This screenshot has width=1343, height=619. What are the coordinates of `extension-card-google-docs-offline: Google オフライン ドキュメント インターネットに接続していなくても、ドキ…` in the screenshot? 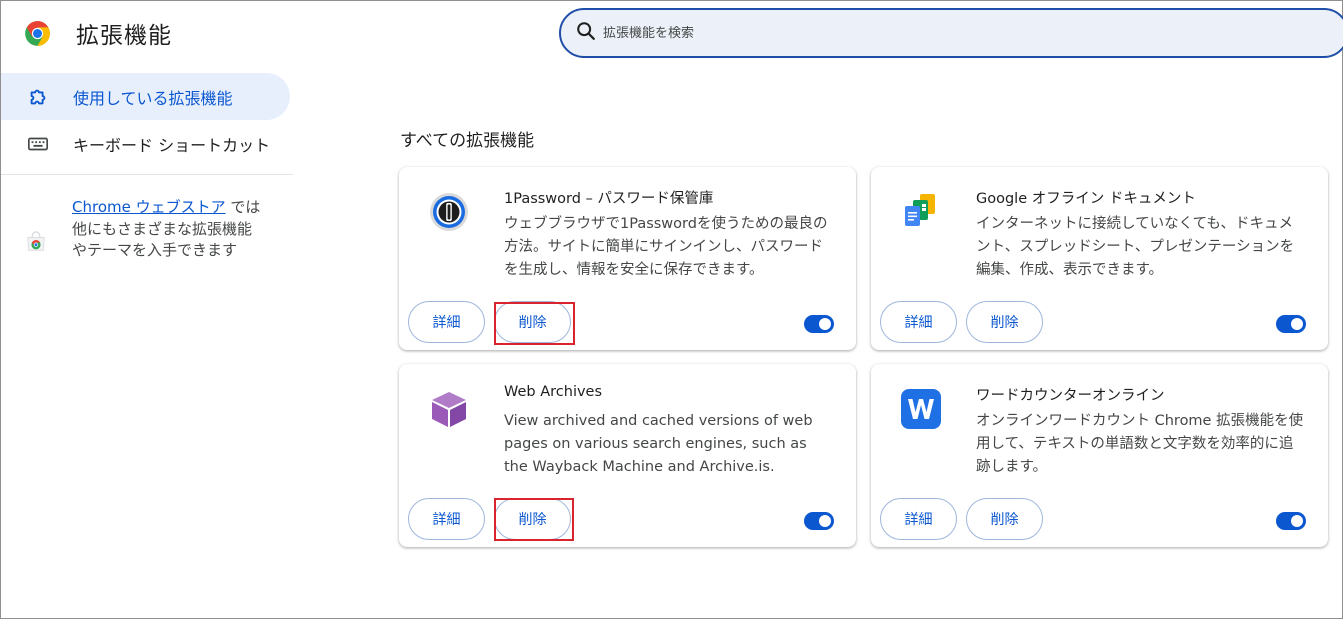 It's located at (1099, 258).